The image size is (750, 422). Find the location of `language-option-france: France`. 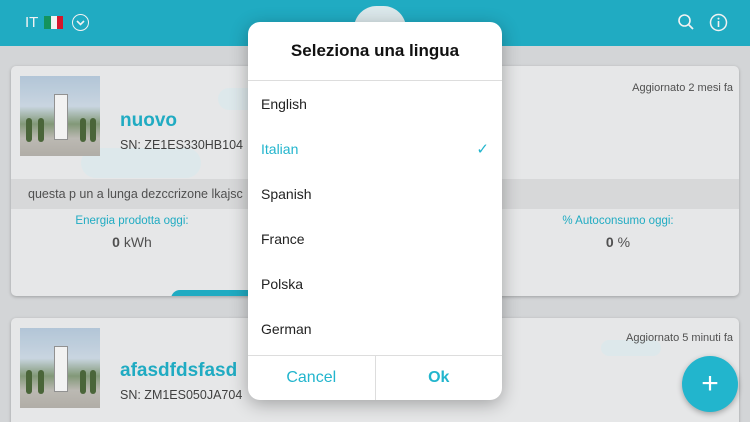

language-option-france: France is located at coordinates (375, 238).